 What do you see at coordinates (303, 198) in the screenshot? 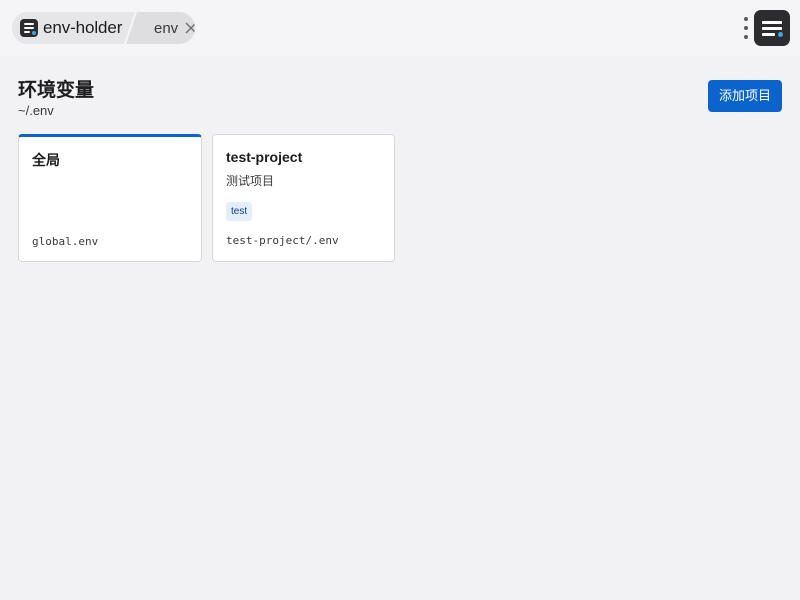
I see `project-card-test-project: test-project 测试项目 test test-project/.env` at bounding box center [303, 198].